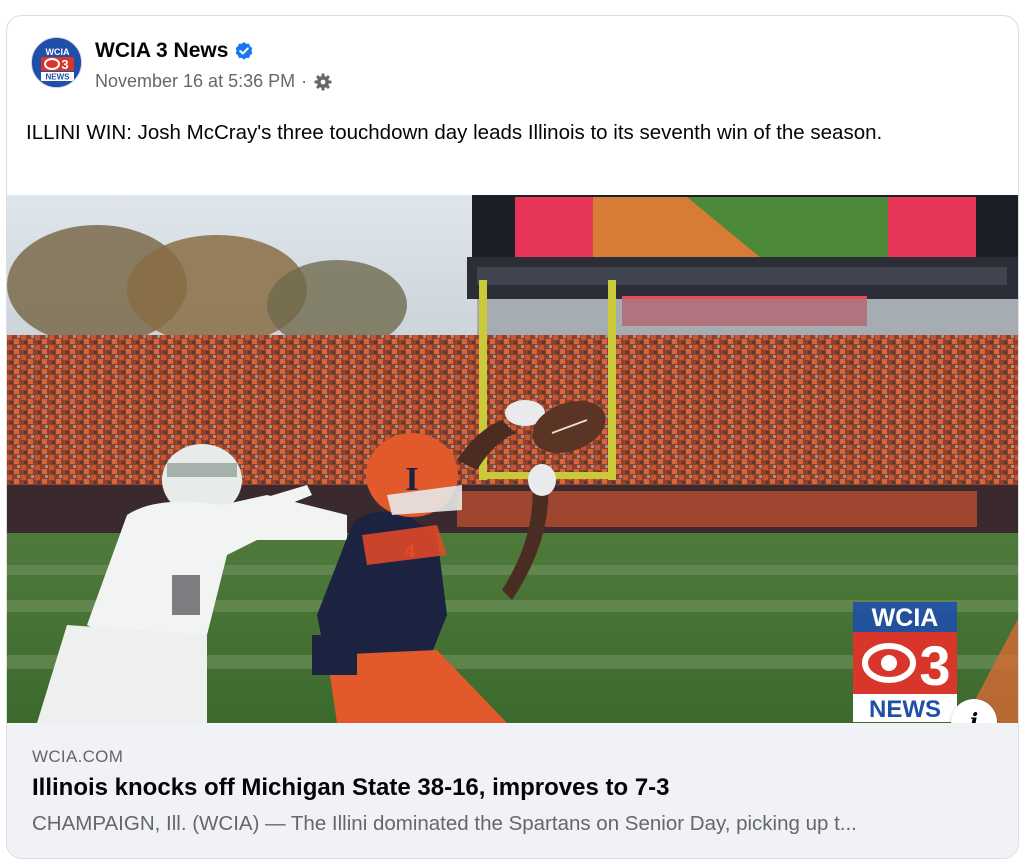 This screenshot has width=1024, height=863. What do you see at coordinates (64, 64) in the screenshot?
I see `avatar-line2: 3` at bounding box center [64, 64].